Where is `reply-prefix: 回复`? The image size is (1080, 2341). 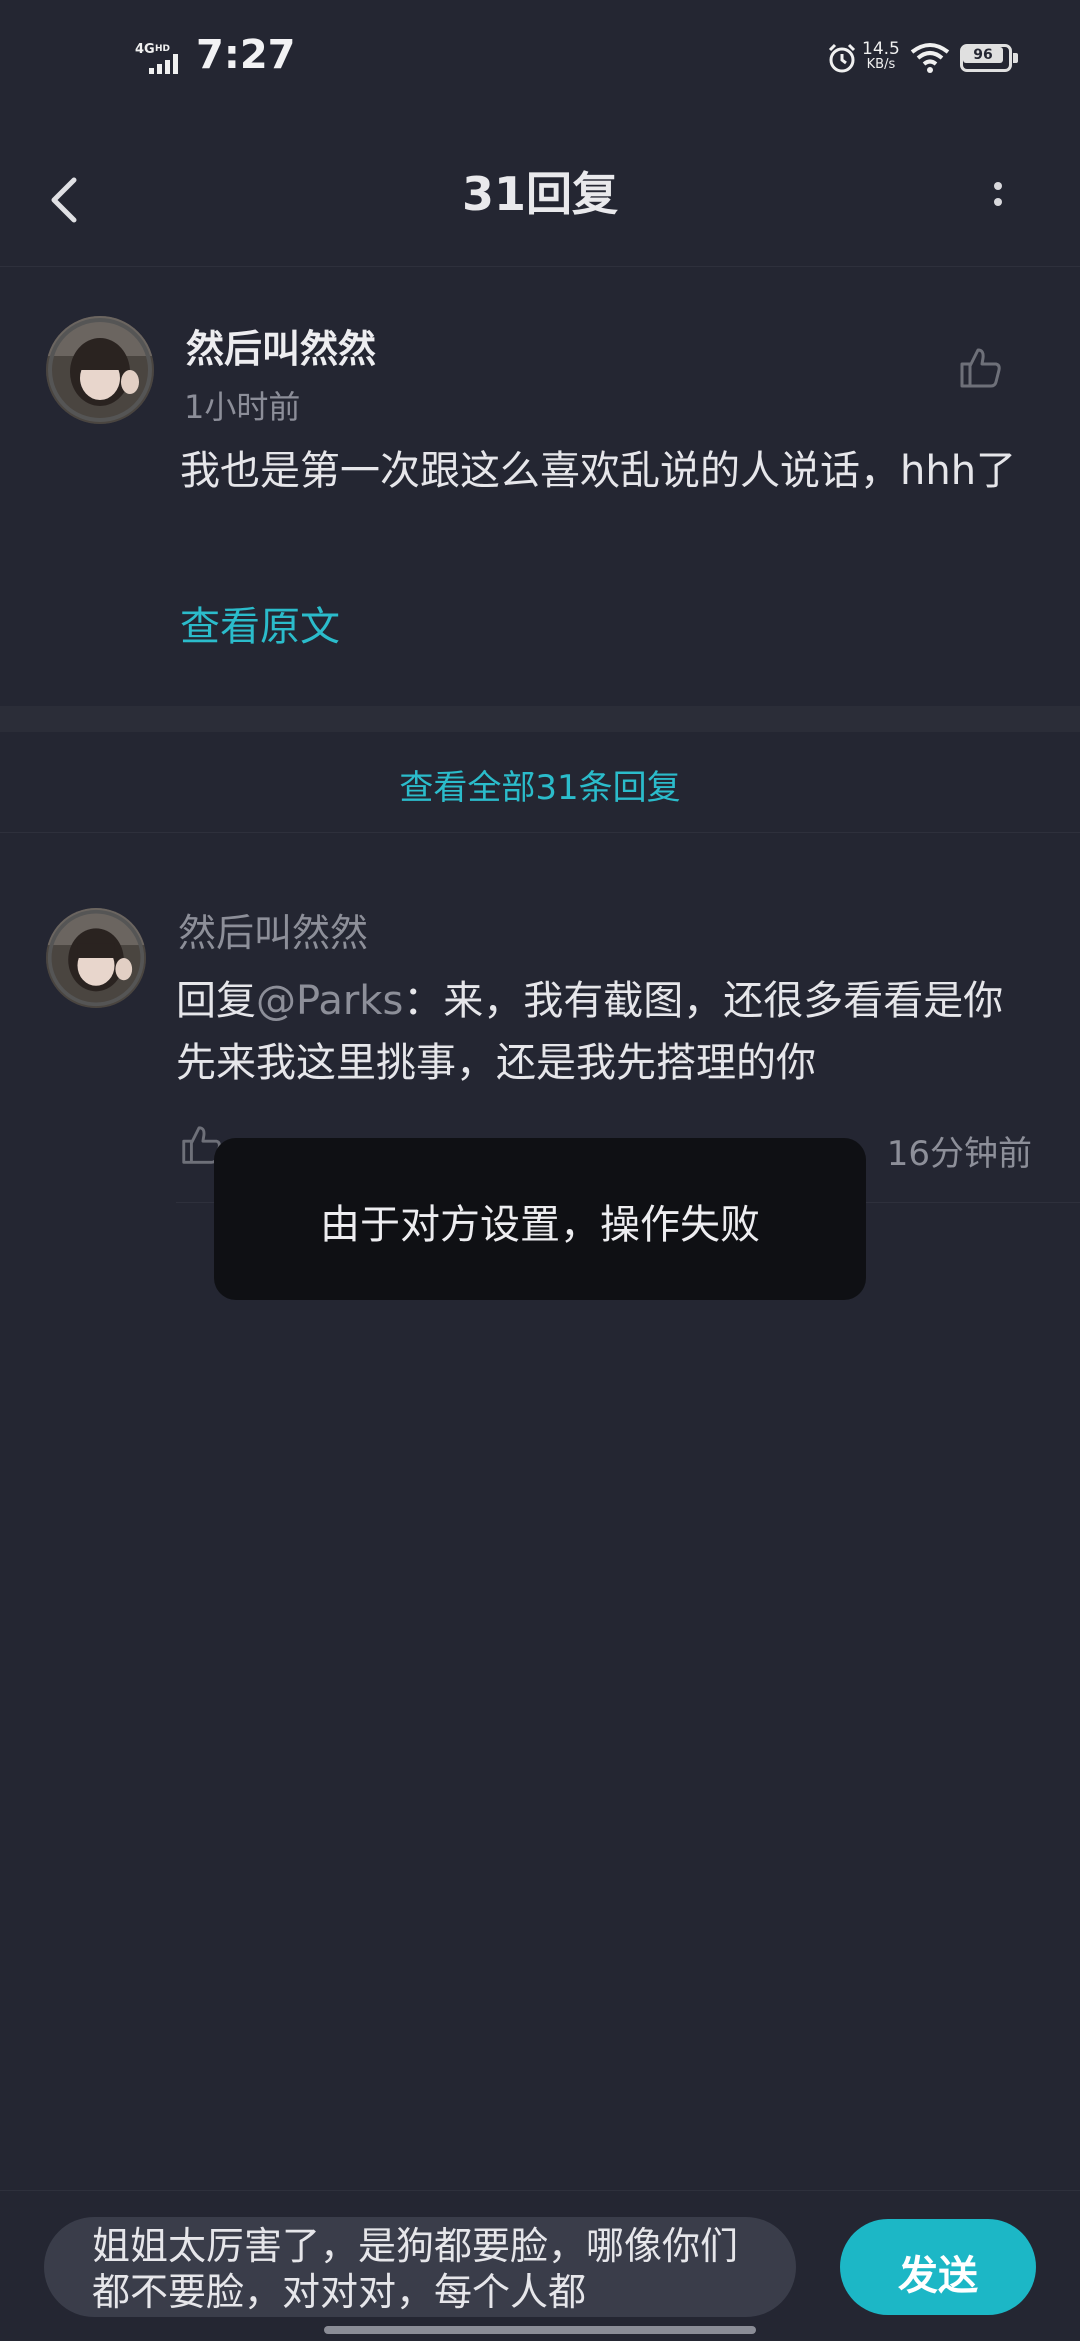 reply-prefix: 回复 is located at coordinates (216, 1001).